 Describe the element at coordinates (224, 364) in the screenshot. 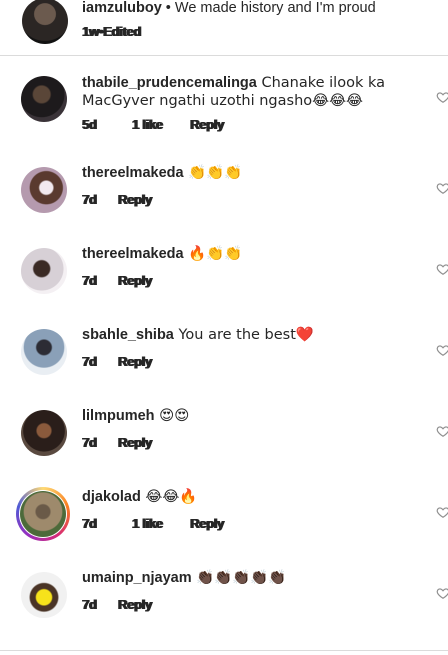

I see `comment-row: sbahle_shiba You are the best❤️ 7d Reply` at that location.